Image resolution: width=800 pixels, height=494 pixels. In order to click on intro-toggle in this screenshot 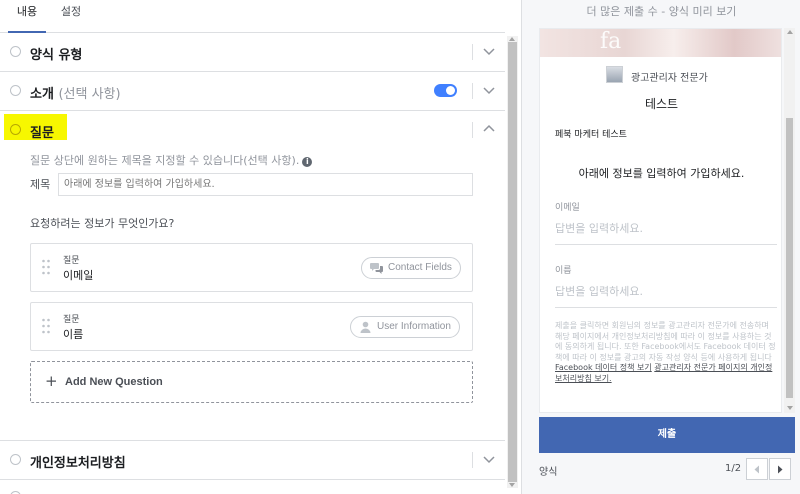, I will do `click(445, 90)`.